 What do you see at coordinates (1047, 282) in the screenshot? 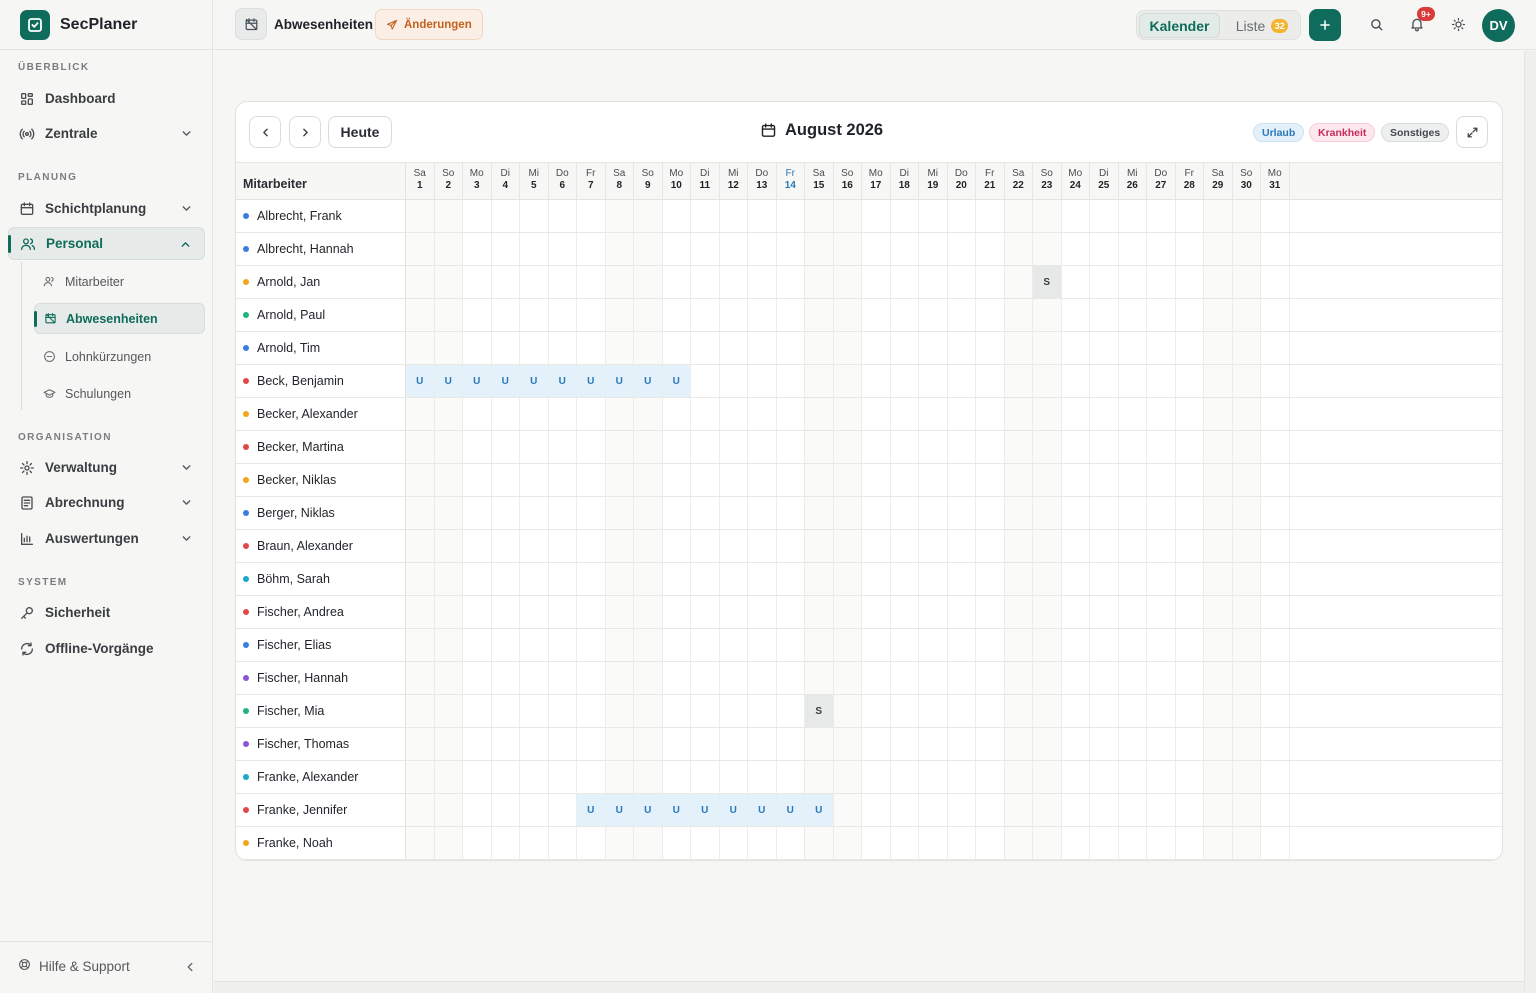
I see `absence-cell: S` at bounding box center [1047, 282].